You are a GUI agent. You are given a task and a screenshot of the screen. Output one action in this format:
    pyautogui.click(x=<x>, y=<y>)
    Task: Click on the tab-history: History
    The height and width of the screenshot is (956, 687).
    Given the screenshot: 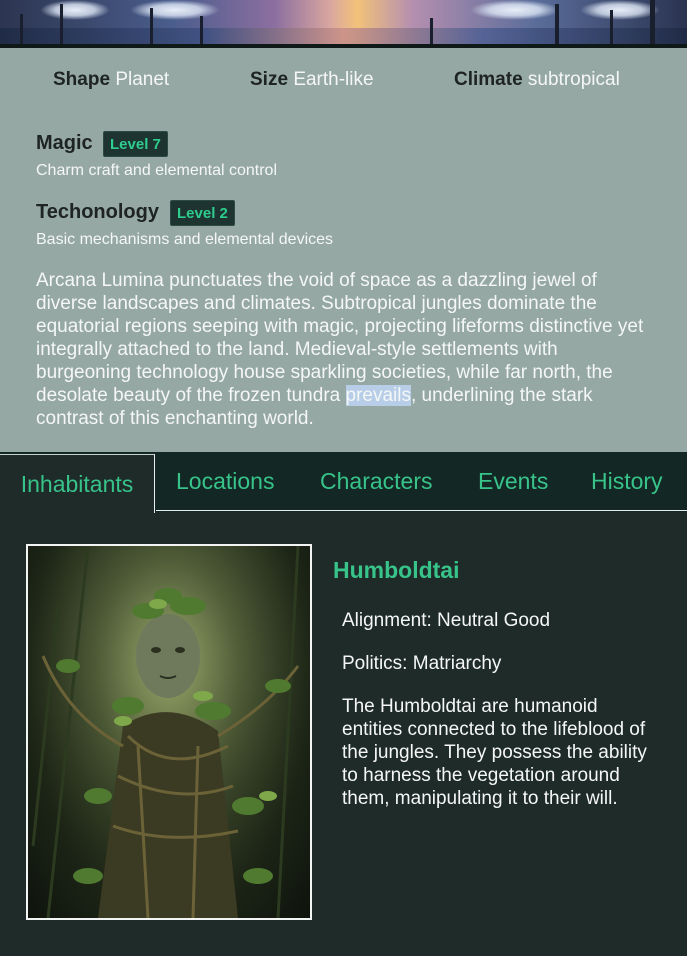 What is the action you would take?
    pyautogui.click(x=627, y=481)
    